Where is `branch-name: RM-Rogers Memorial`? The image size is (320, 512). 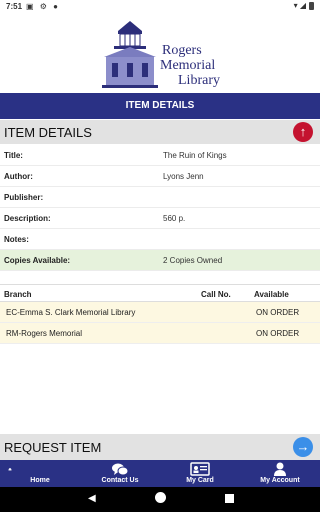 branch-name: RM-Rogers Memorial is located at coordinates (44, 333).